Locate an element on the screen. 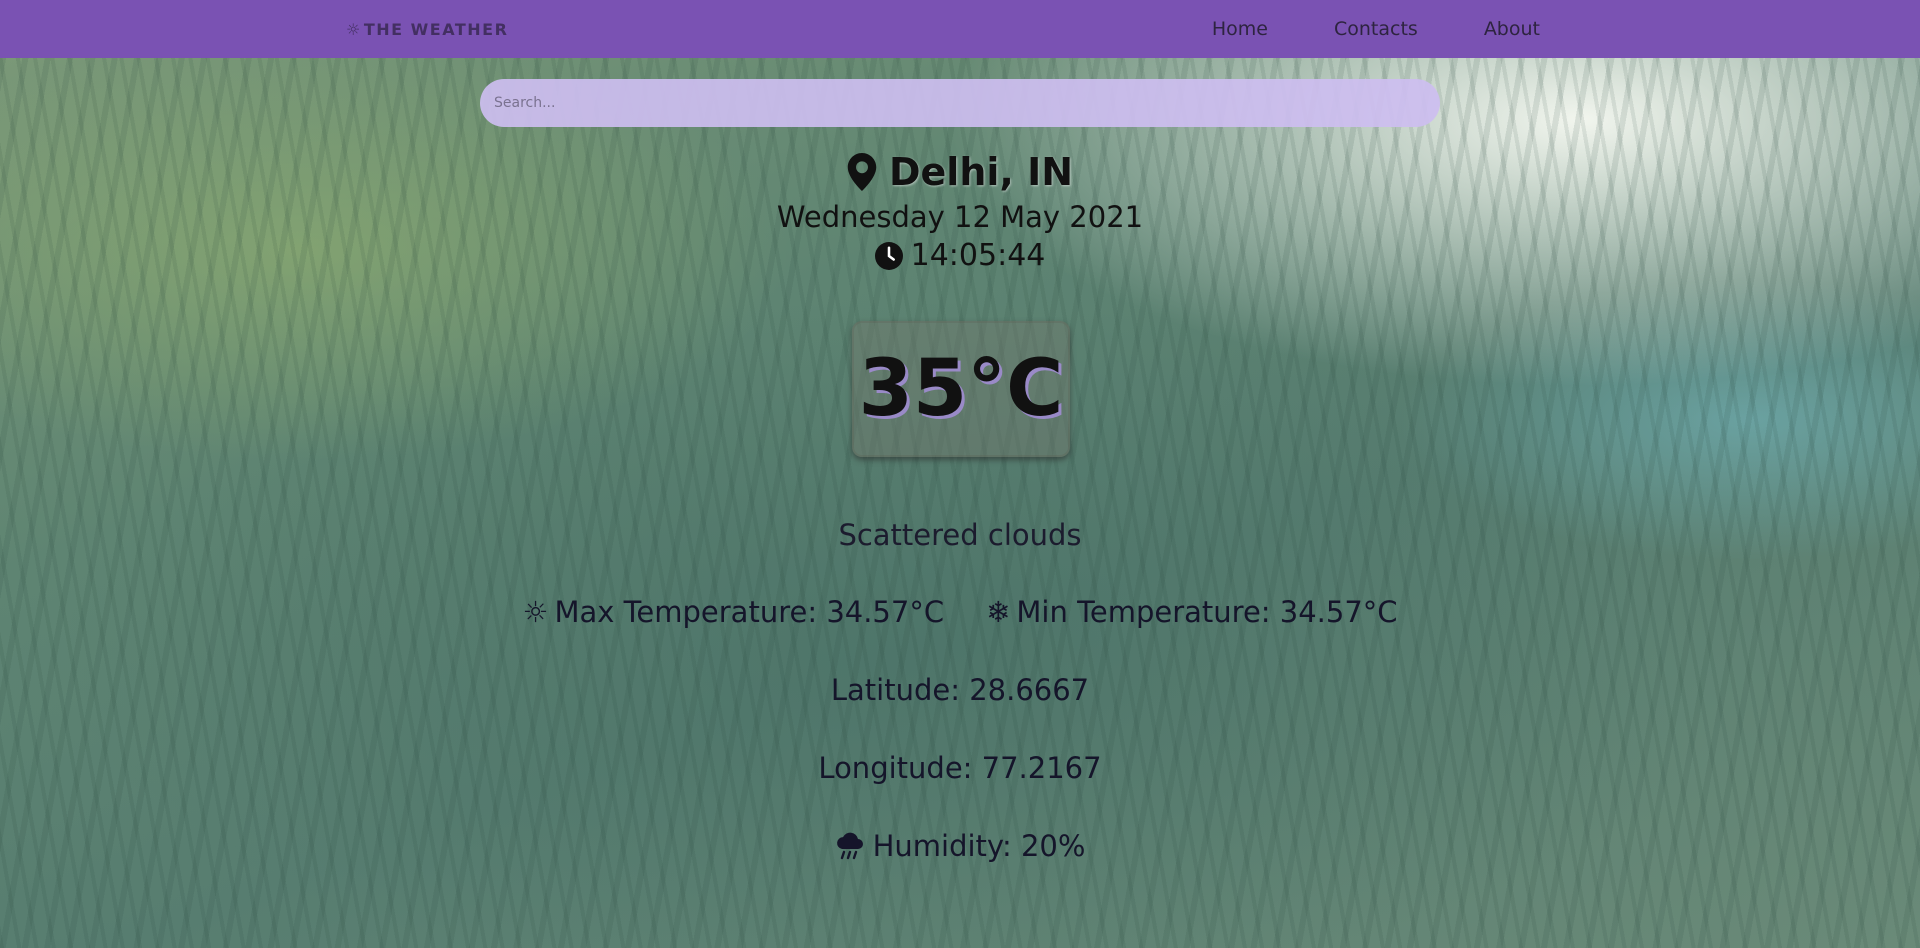  location-heading: Delhi, IN is located at coordinates (960, 172).